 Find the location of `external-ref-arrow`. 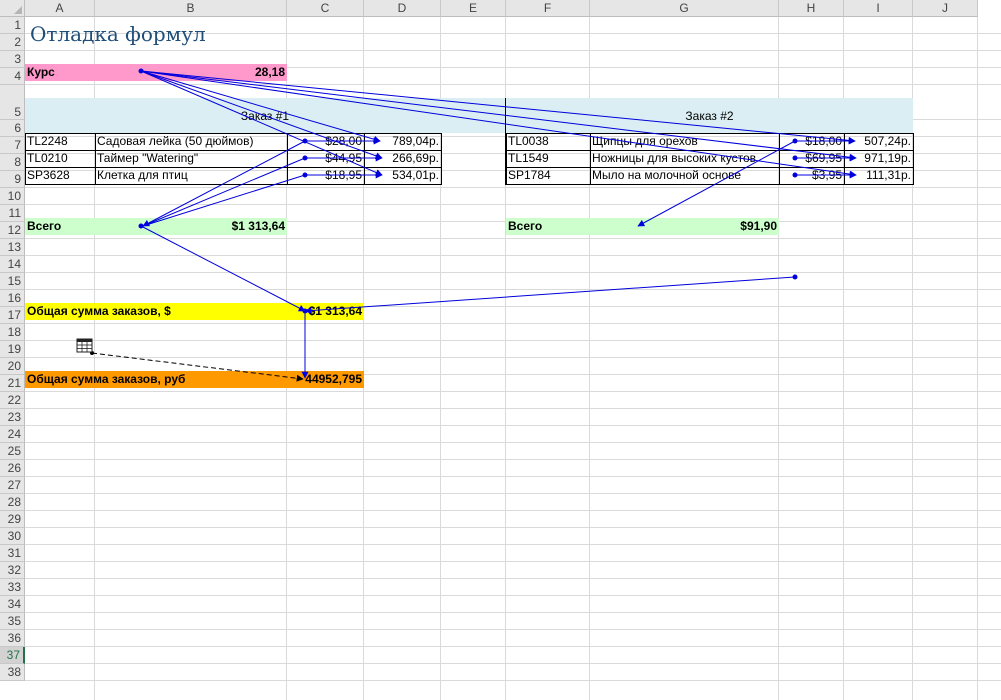

external-ref-arrow is located at coordinates (197, 367).